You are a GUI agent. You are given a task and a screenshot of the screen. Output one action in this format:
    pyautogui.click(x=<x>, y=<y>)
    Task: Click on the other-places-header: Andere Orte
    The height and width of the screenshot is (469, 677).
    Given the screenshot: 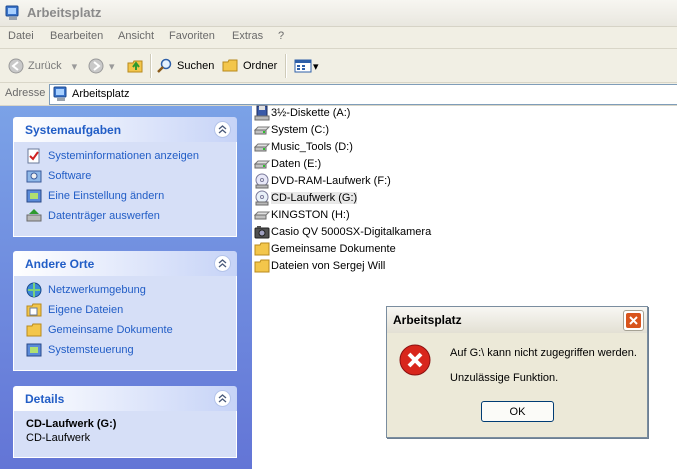 What is the action you would take?
    pyautogui.click(x=125, y=263)
    